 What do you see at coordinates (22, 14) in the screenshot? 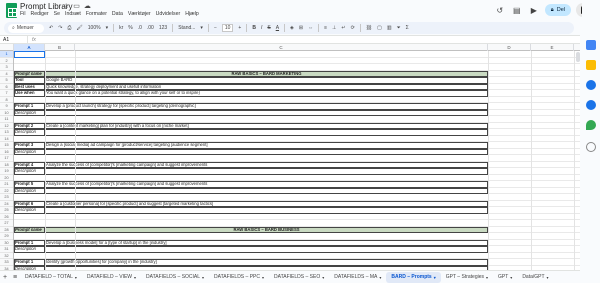
I see `menu-item: Fil` at bounding box center [22, 14].